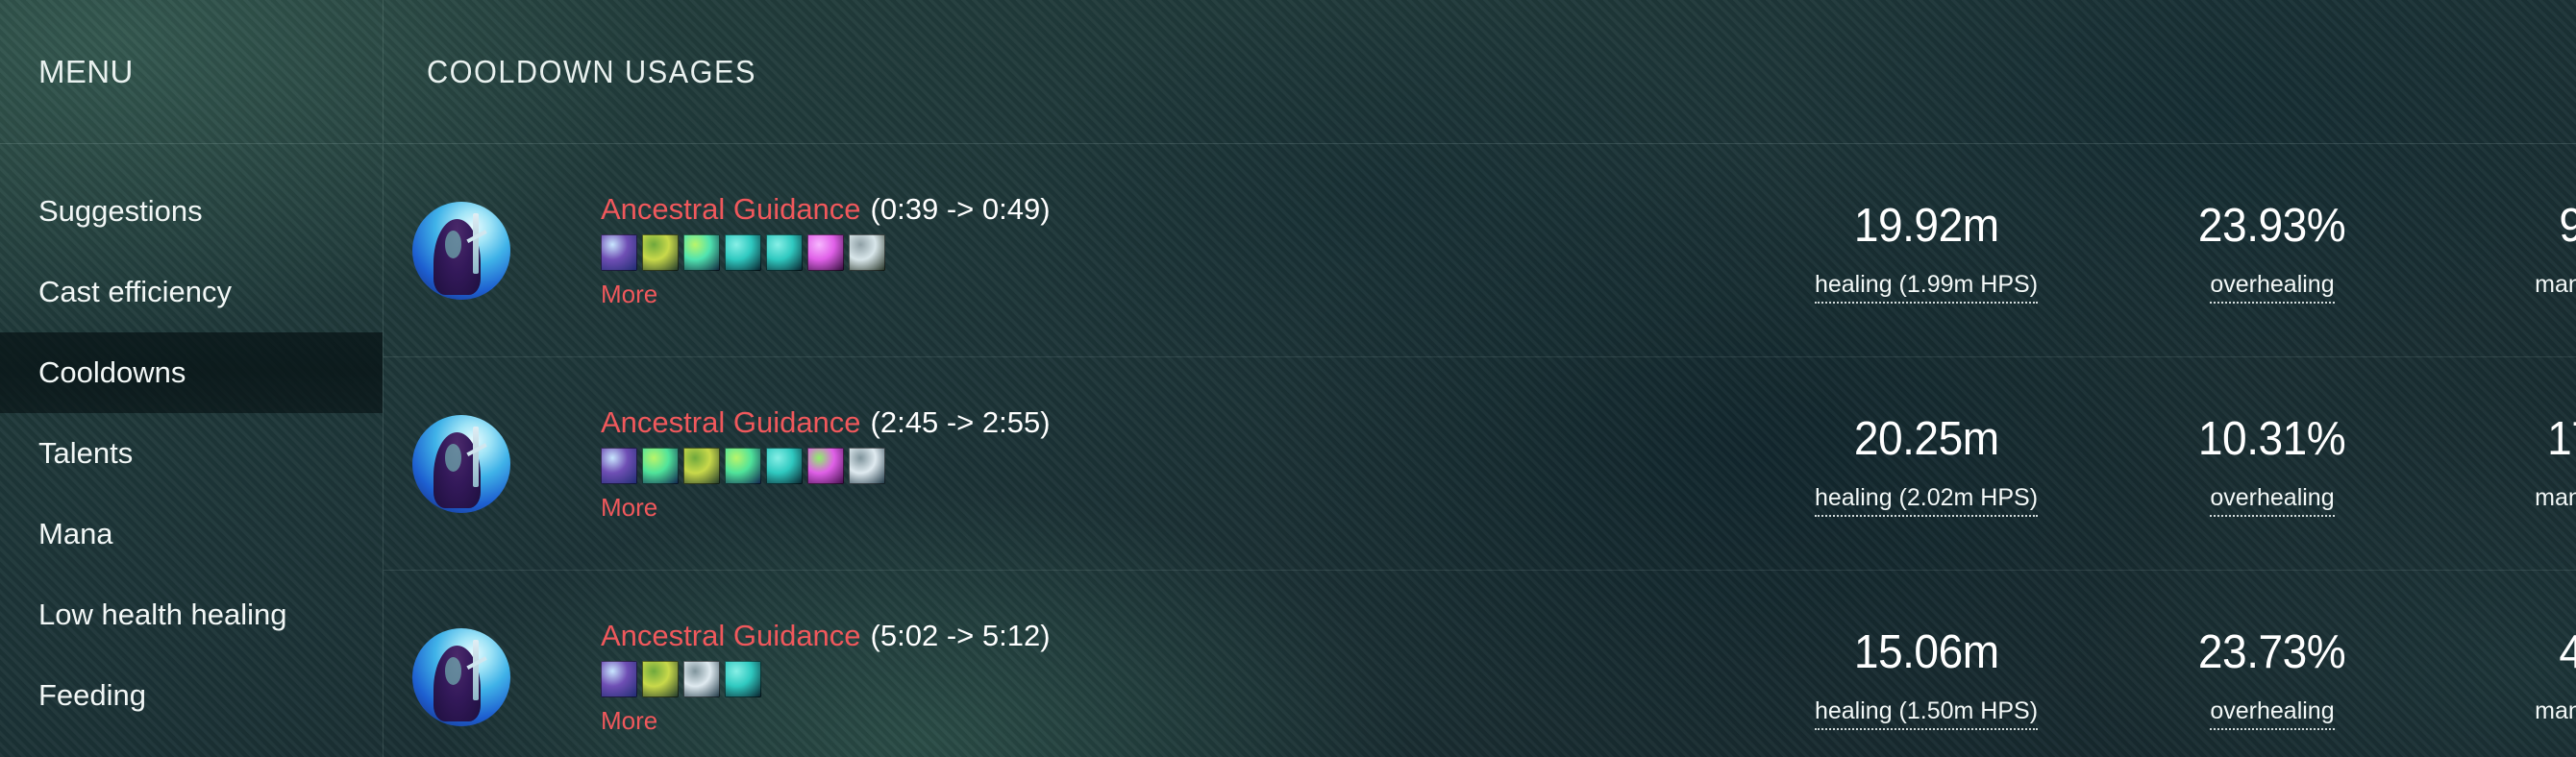 This screenshot has width=2576, height=757. I want to click on cooldown-row-body: Ancestral Guidance (0:39 -> 0:49) More, so click(1133, 250).